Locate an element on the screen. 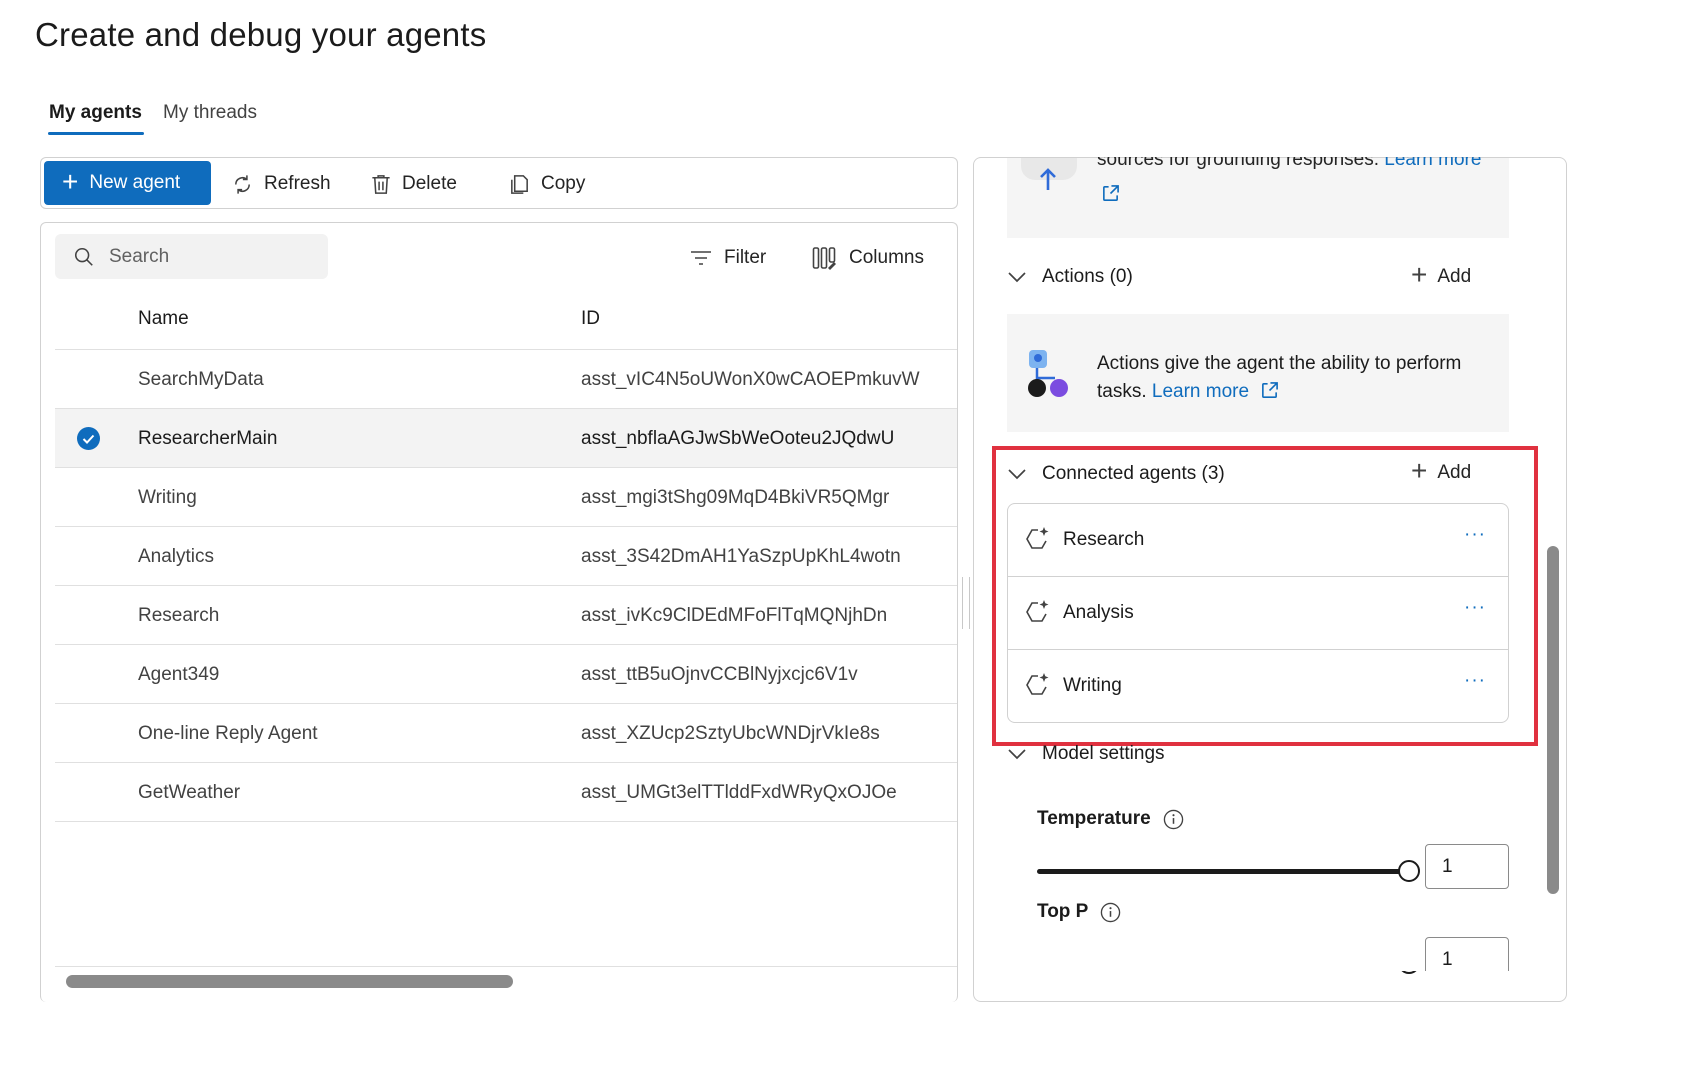 The width and height of the screenshot is (1700, 1080). filter-label: Filter is located at coordinates (745, 257).